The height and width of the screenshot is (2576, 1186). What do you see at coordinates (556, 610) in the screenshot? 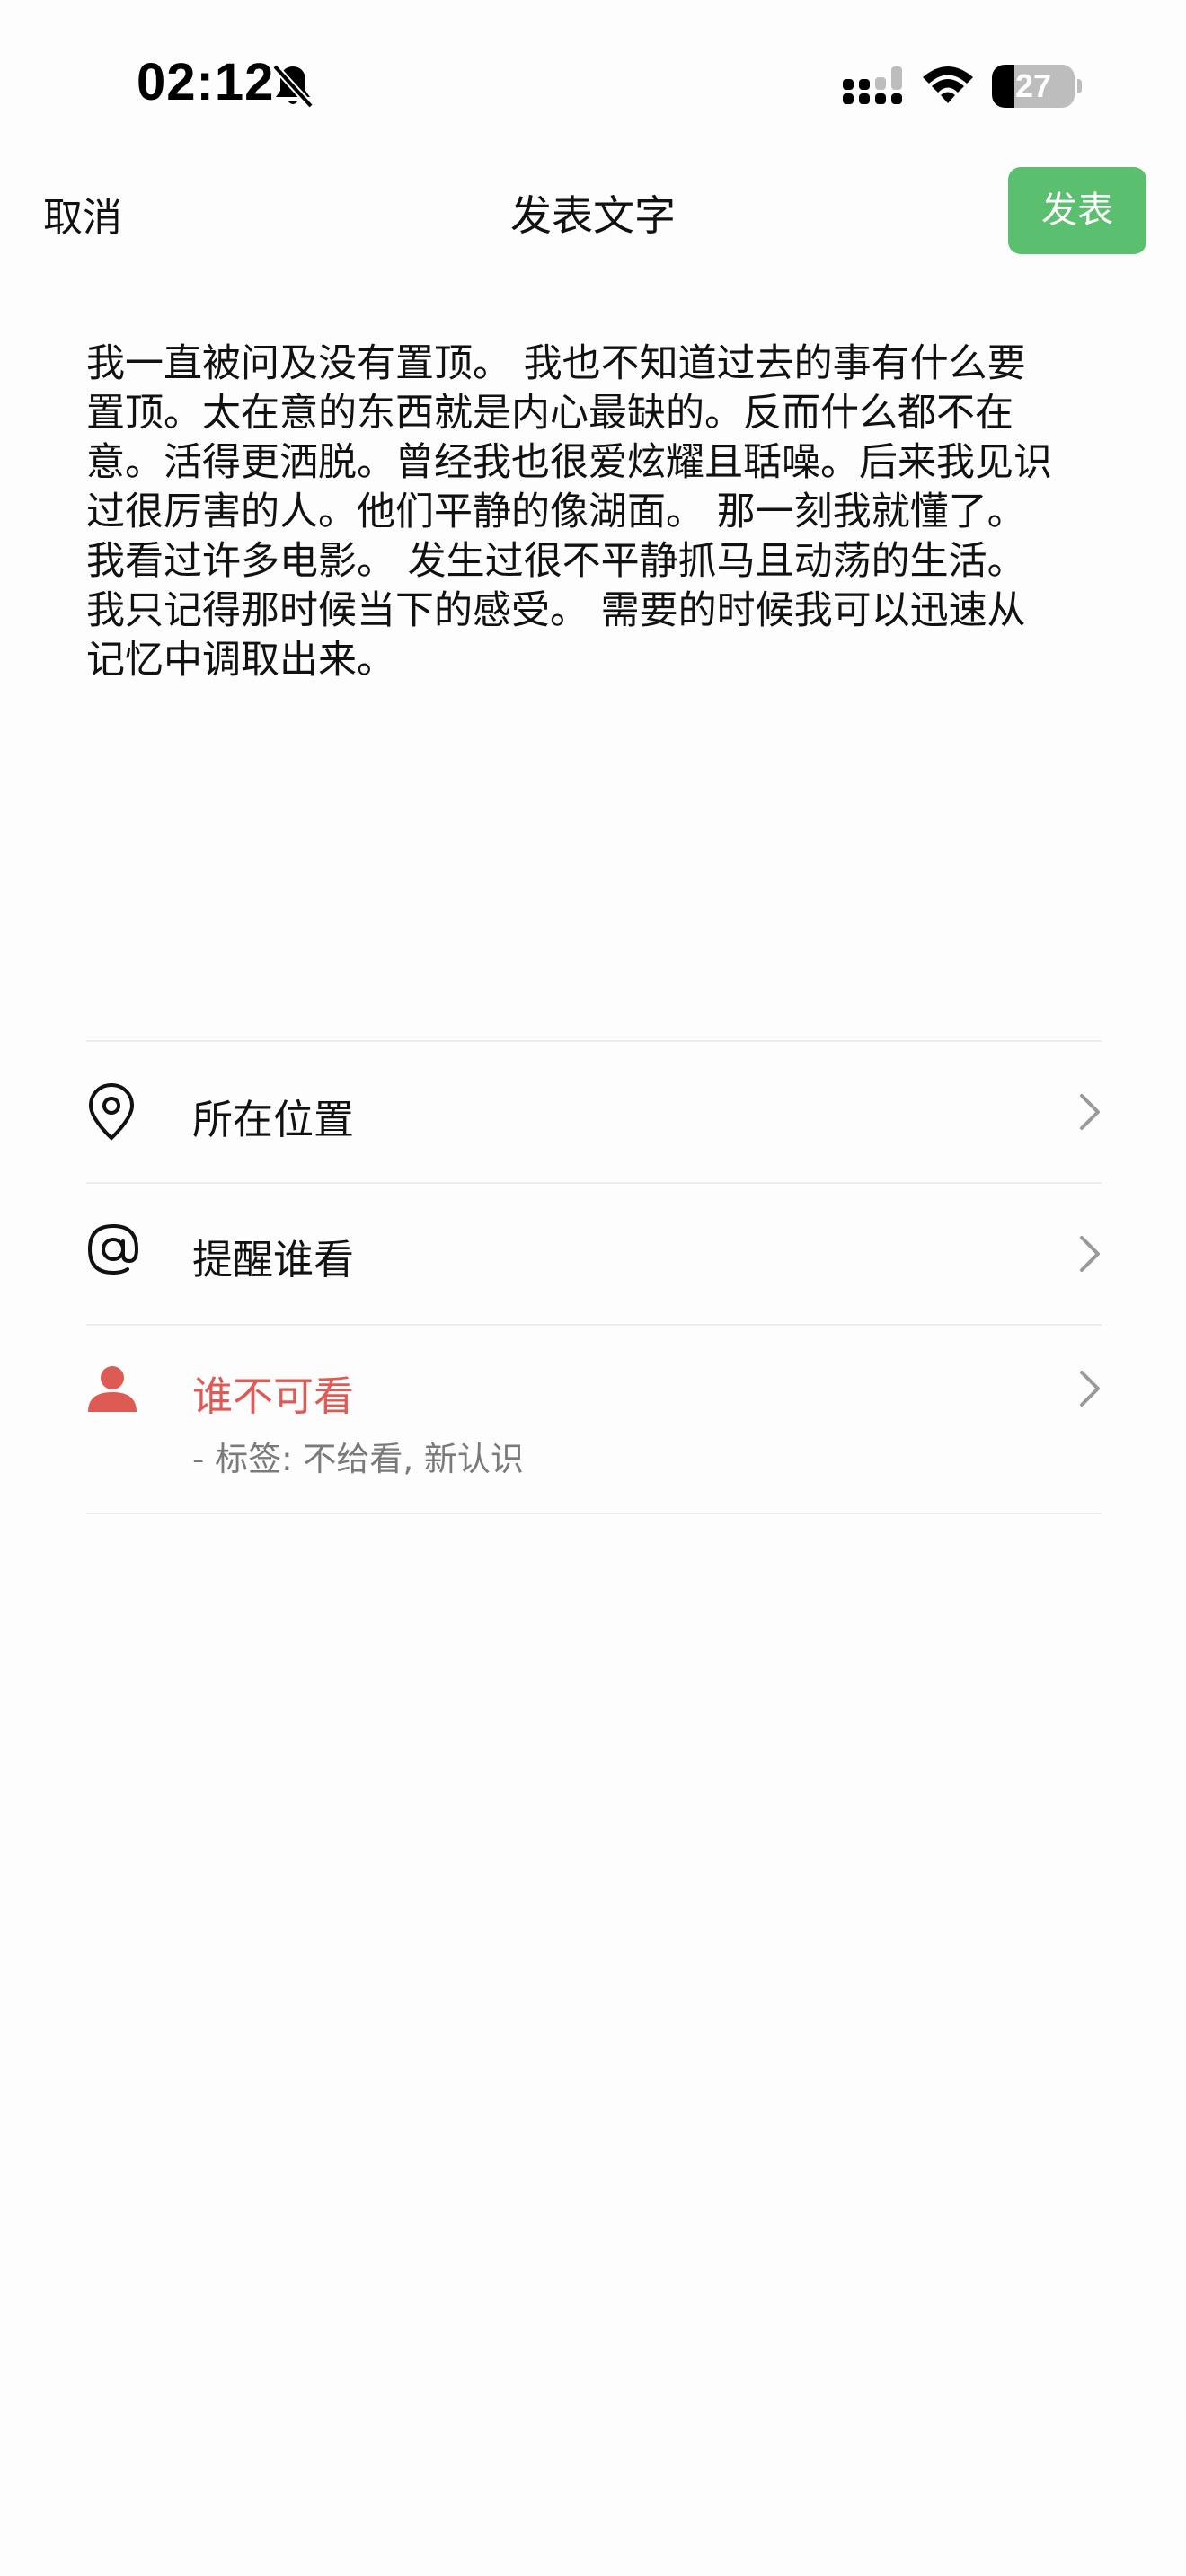
I see `post-text-line: 我只记得那时候当下的感受。 需要的时候我可以迅速从` at bounding box center [556, 610].